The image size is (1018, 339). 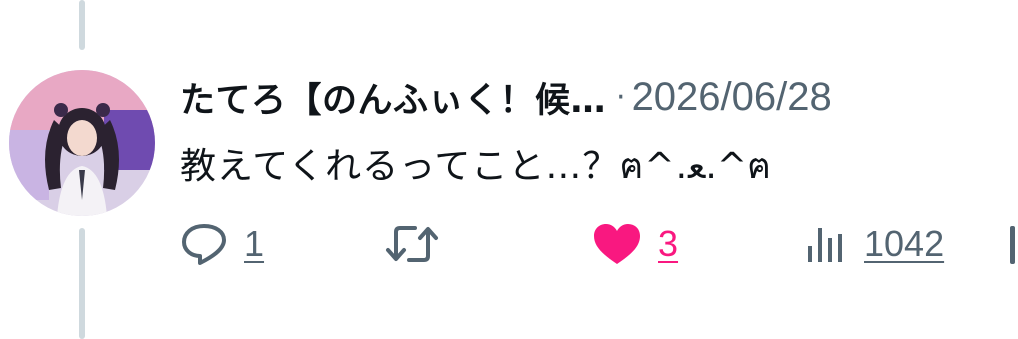 I want to click on avatar-image, so click(x=82, y=143).